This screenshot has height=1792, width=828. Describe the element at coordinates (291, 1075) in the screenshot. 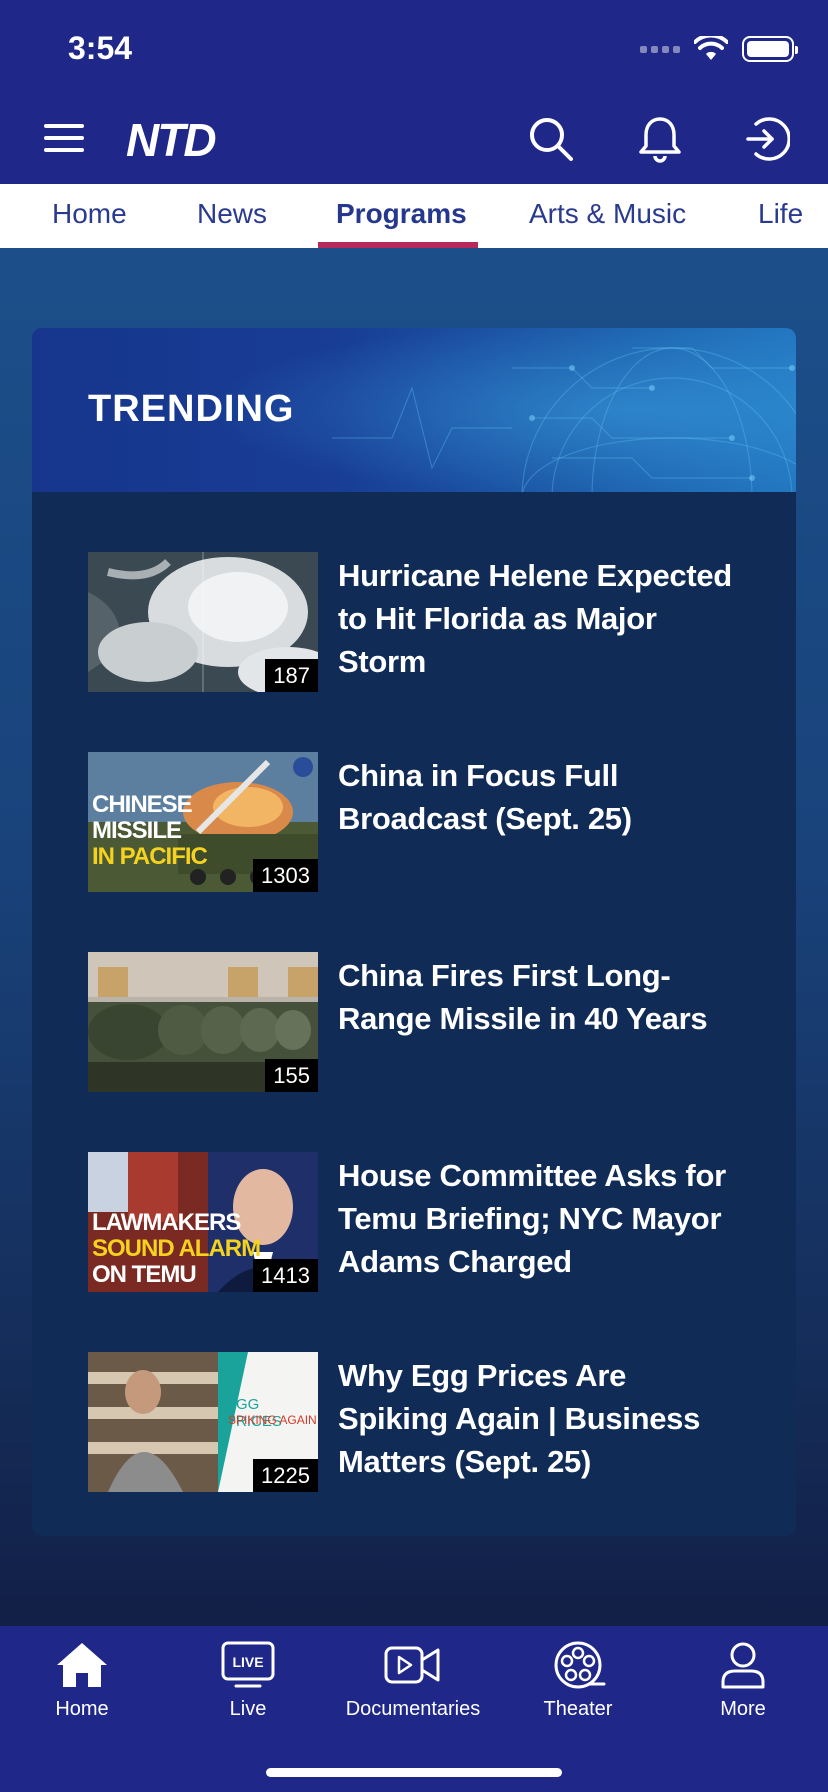

I see `view-count: 155` at that location.